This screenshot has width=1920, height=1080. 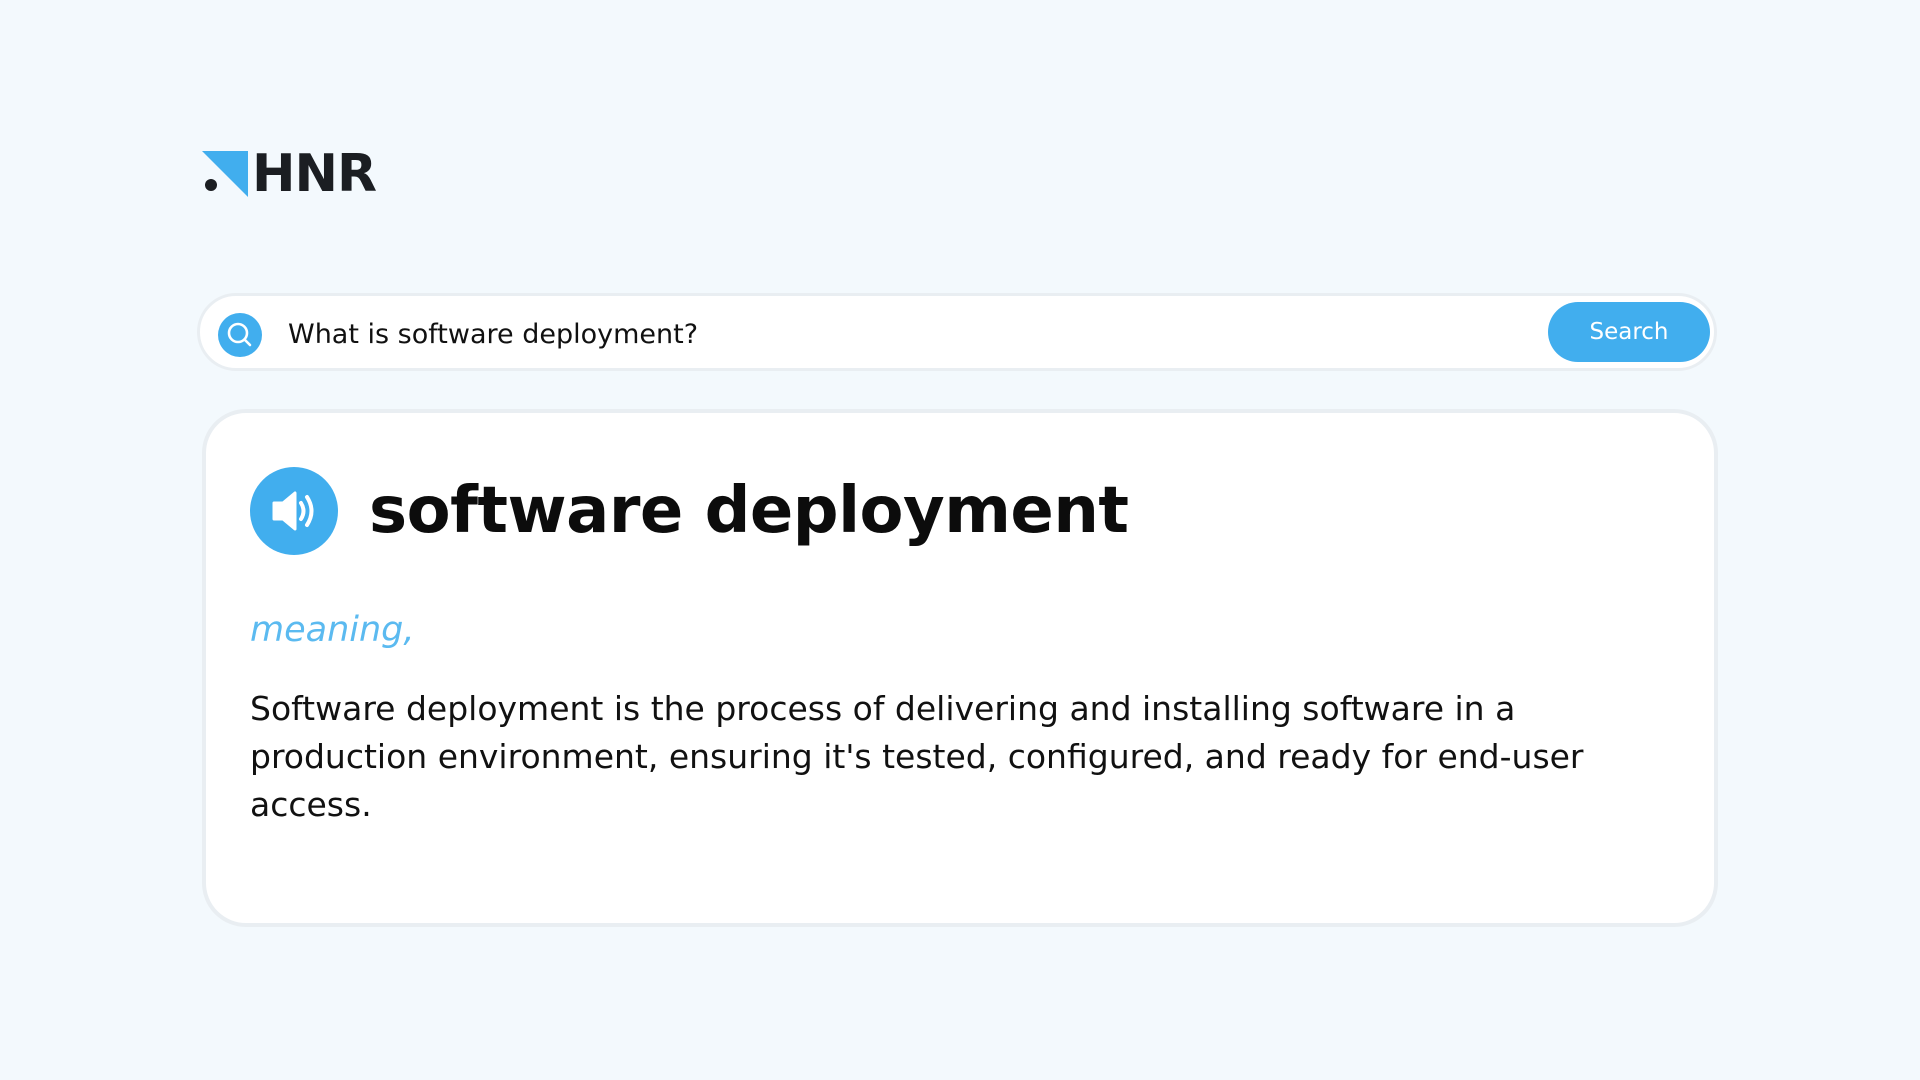 I want to click on pronunciation-button, so click(x=294, y=511).